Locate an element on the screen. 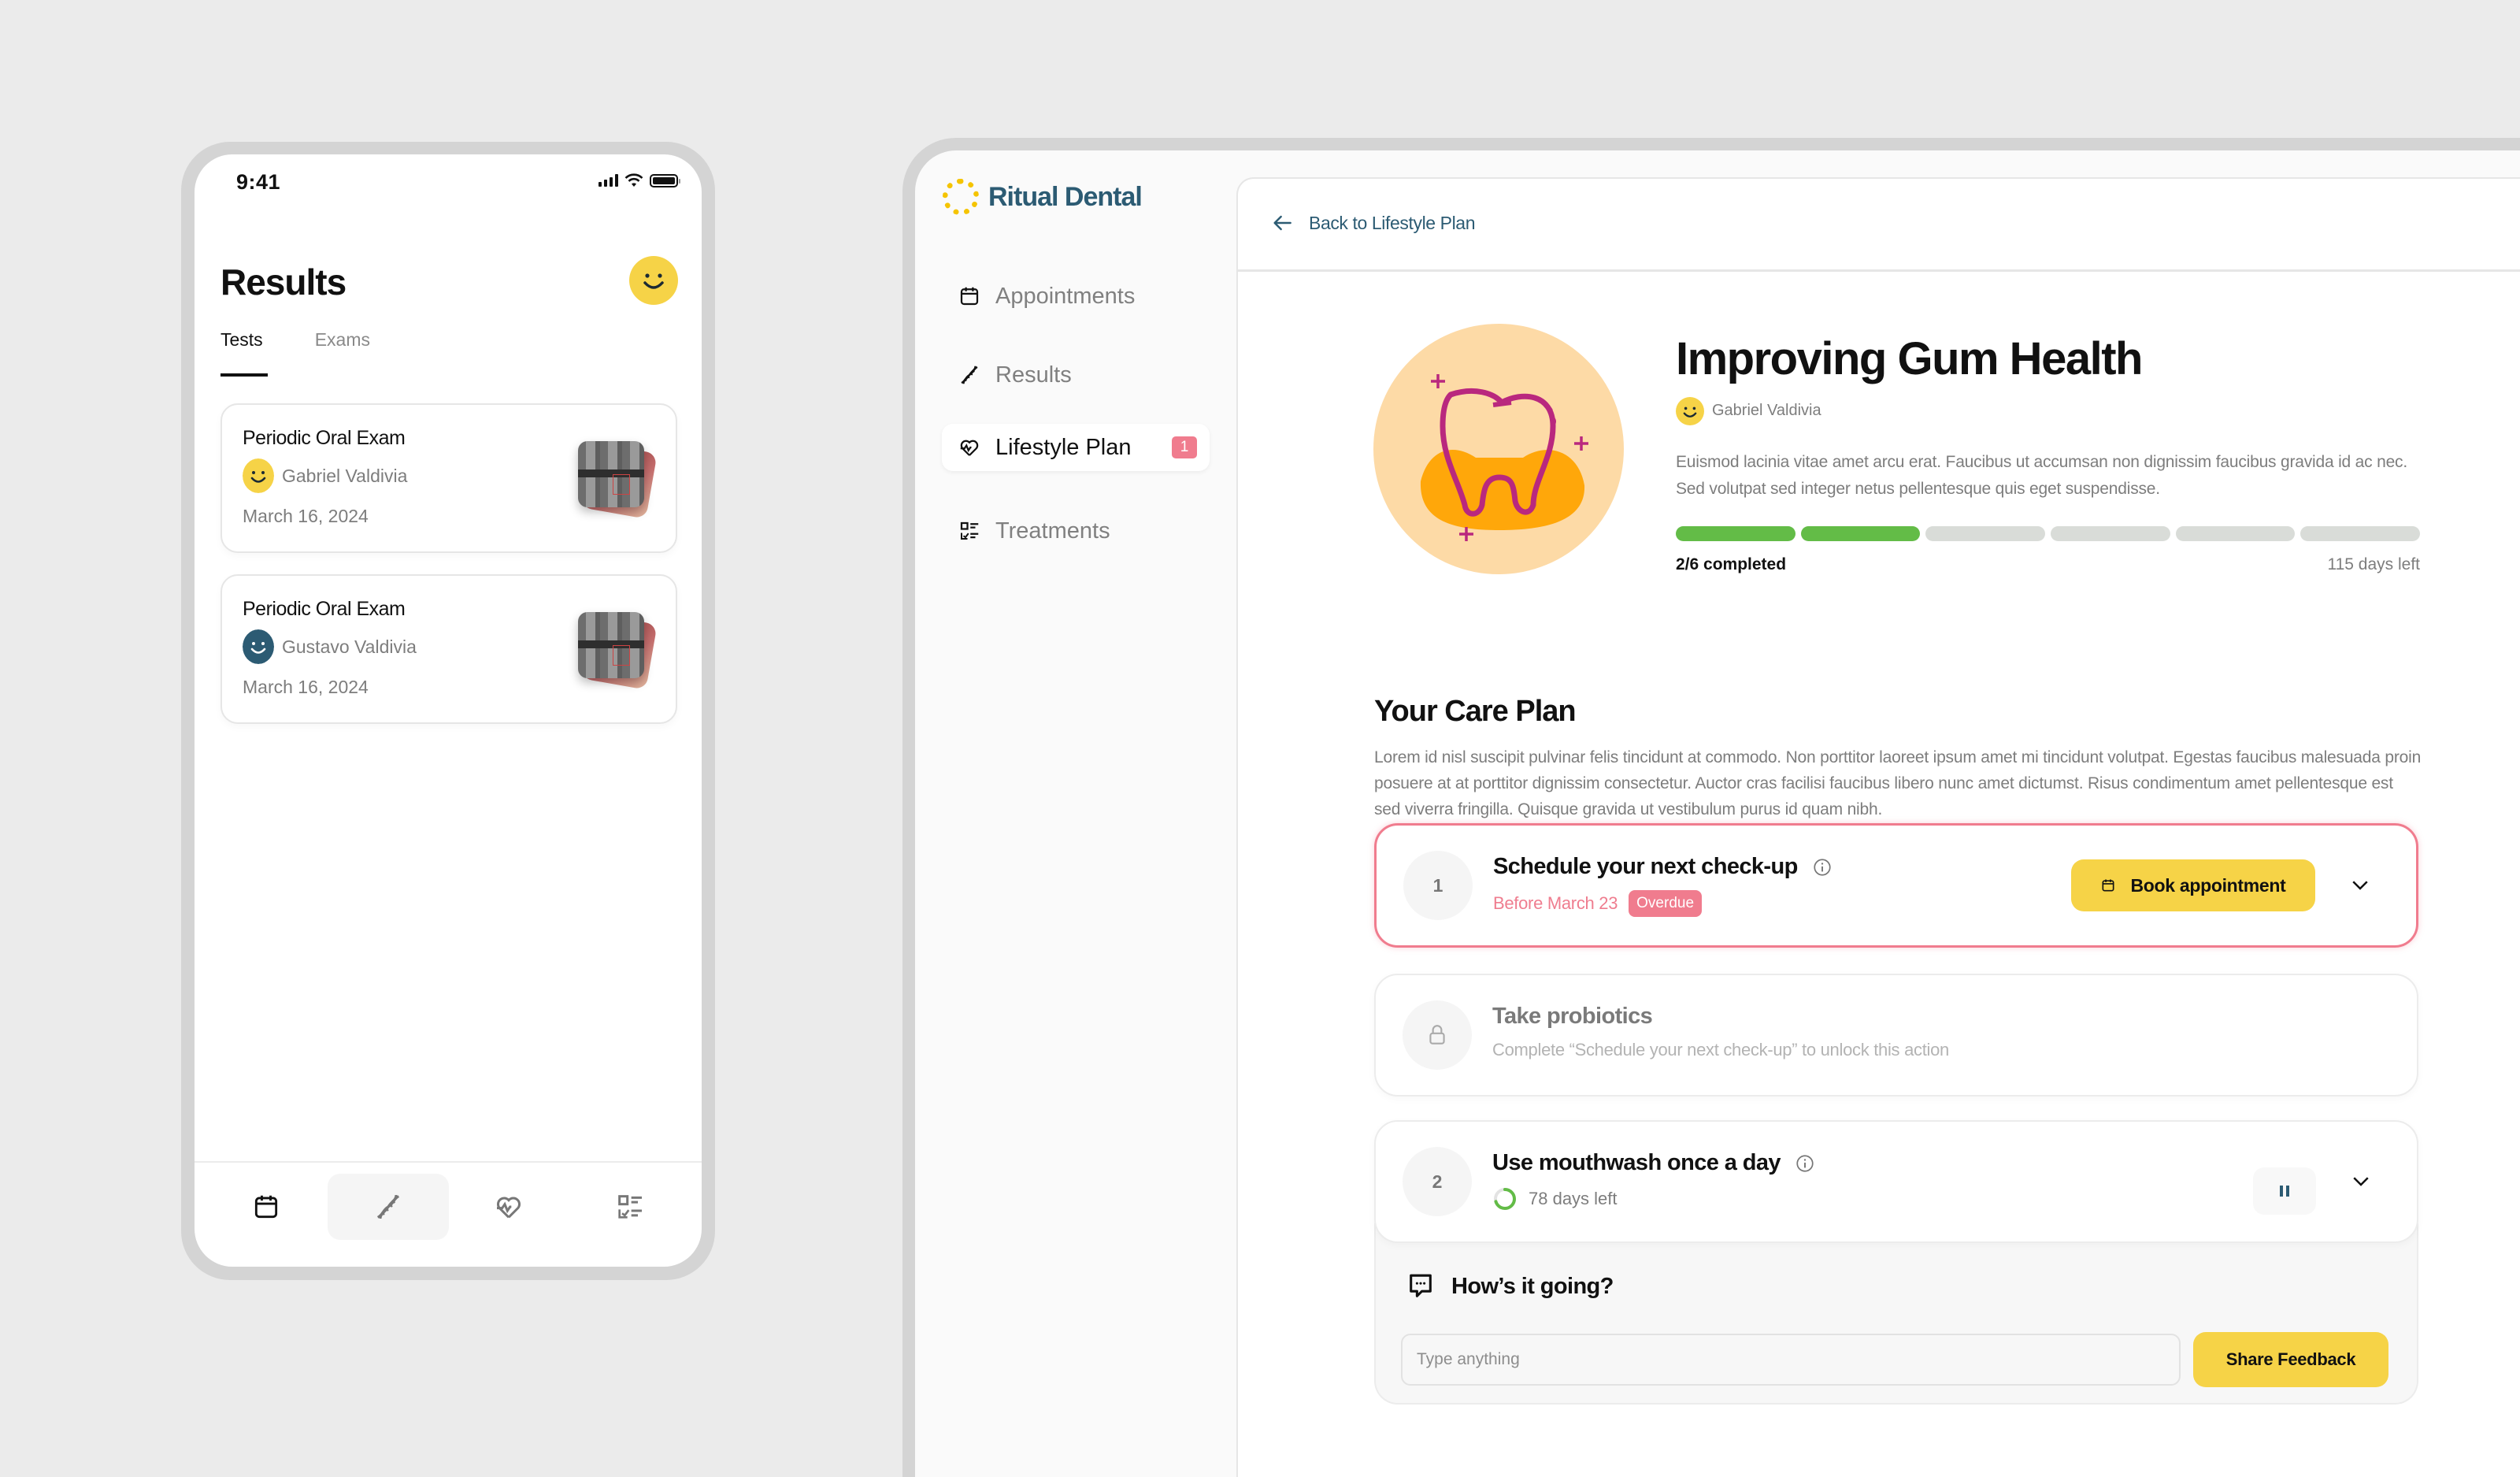  task-title-text: Use mouthwash once a day is located at coordinates (1636, 1162).